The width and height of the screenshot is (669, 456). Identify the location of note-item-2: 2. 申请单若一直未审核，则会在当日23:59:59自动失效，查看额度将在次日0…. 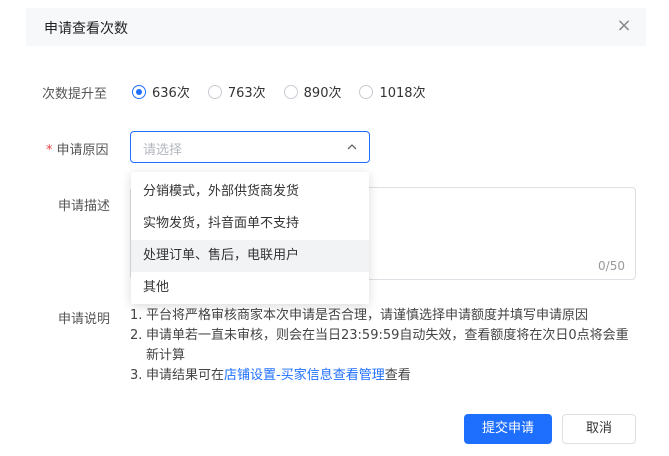
(379, 345).